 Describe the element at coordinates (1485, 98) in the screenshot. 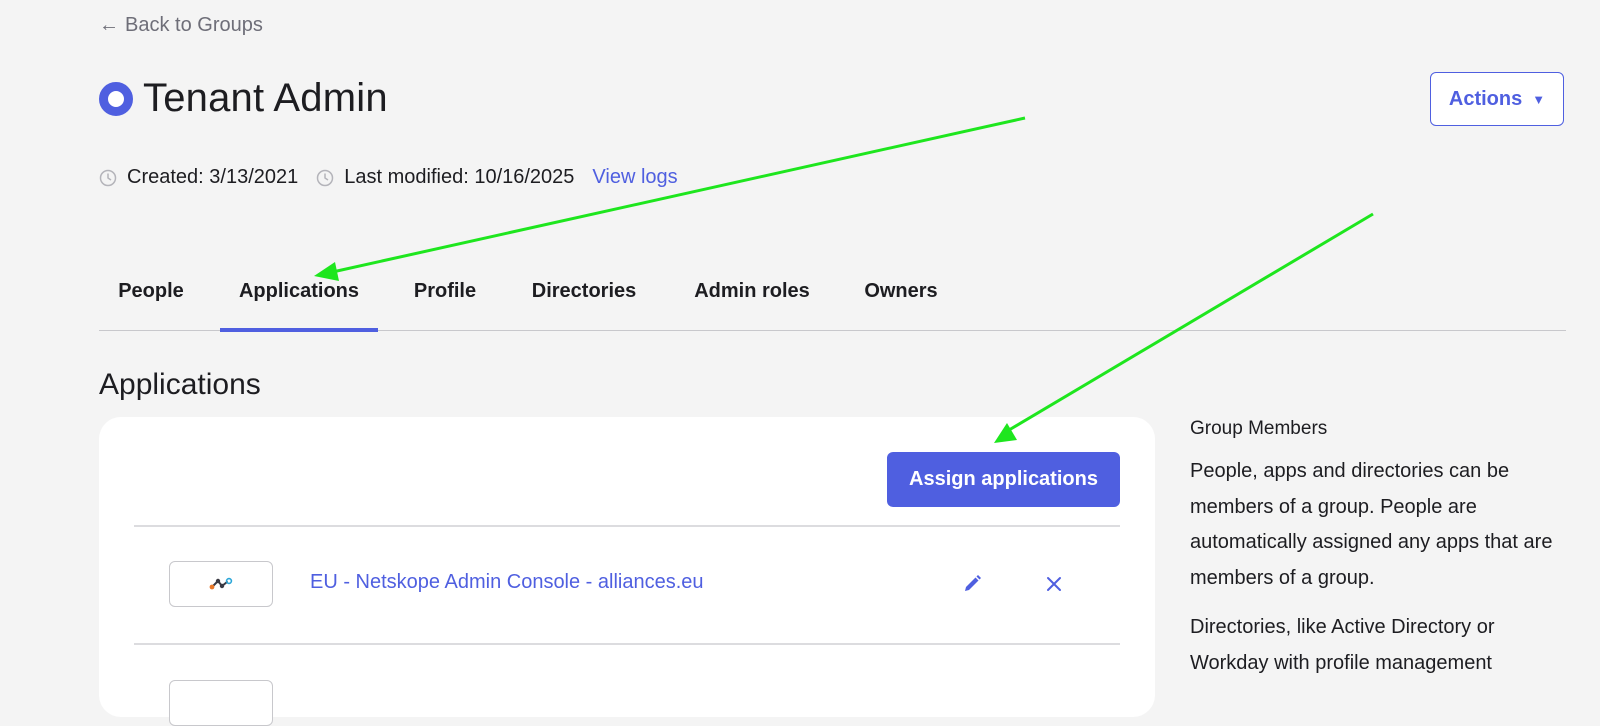

I see `actions-label: Actions` at that location.